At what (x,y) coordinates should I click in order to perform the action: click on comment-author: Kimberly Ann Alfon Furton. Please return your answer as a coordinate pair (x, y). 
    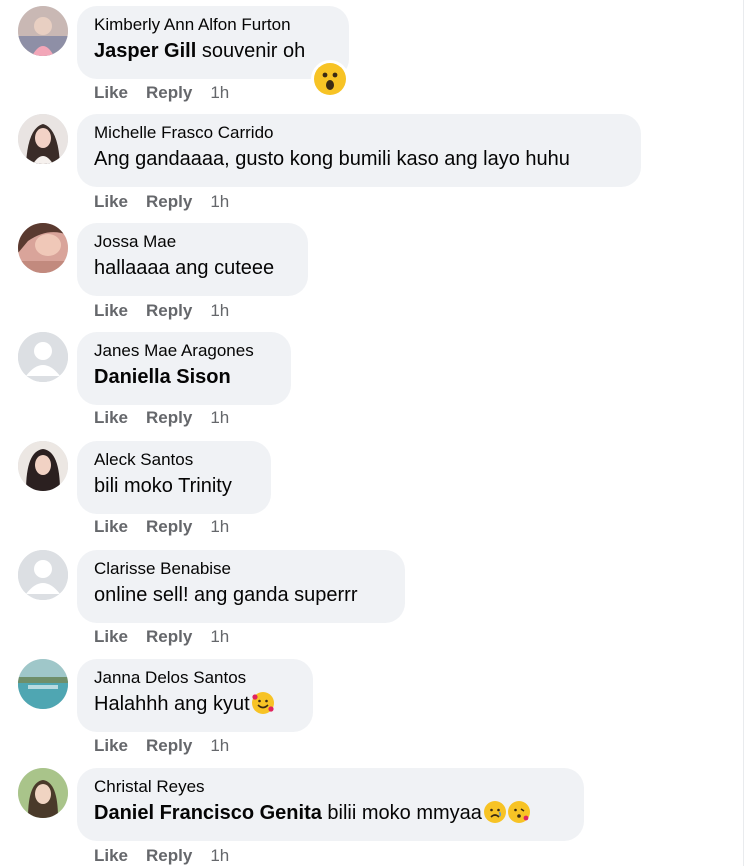
    Looking at the image, I should click on (212, 25).